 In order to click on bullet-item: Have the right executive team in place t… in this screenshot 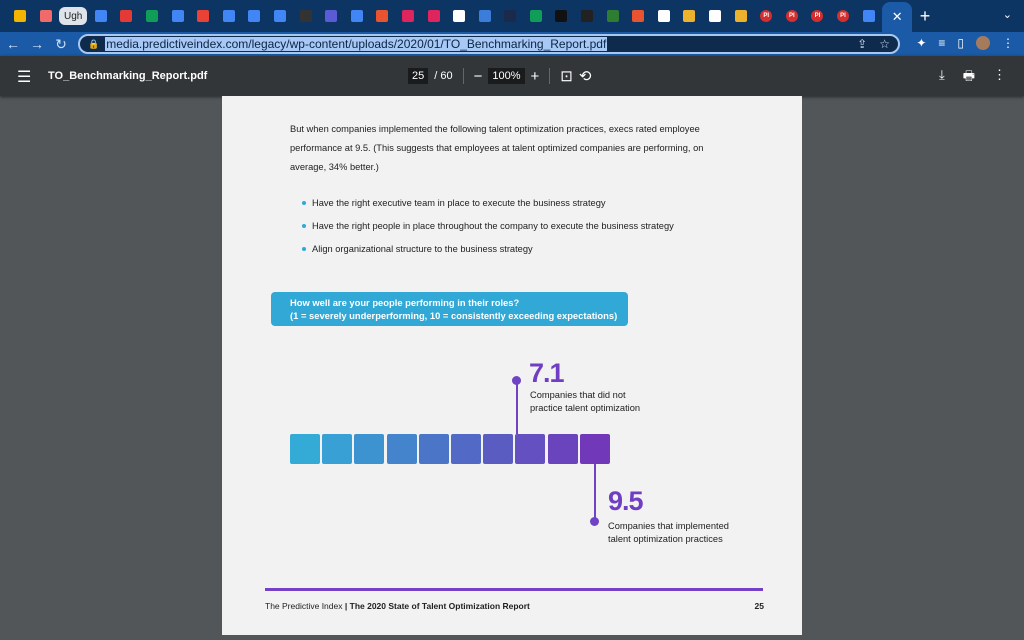, I will do `click(454, 203)`.